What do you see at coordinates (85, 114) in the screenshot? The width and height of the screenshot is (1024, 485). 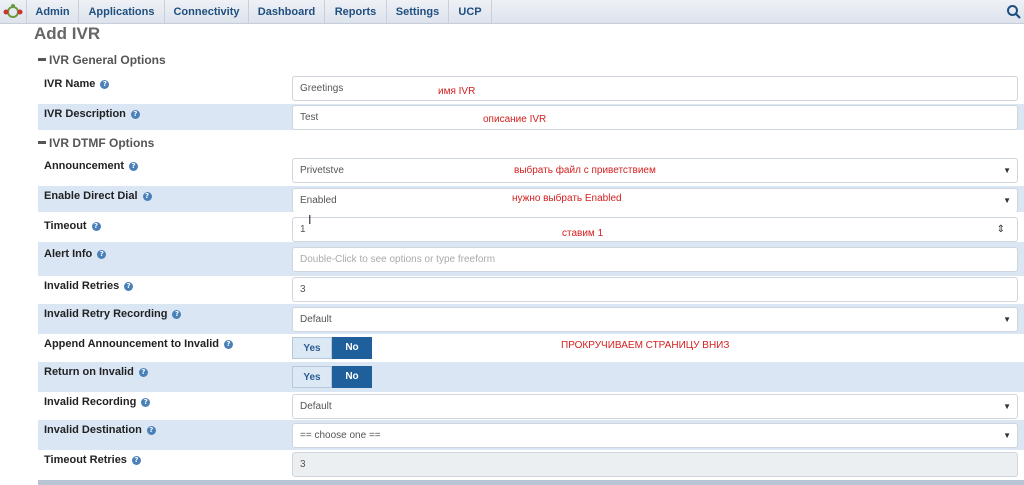 I see `field-label: IVR Description` at bounding box center [85, 114].